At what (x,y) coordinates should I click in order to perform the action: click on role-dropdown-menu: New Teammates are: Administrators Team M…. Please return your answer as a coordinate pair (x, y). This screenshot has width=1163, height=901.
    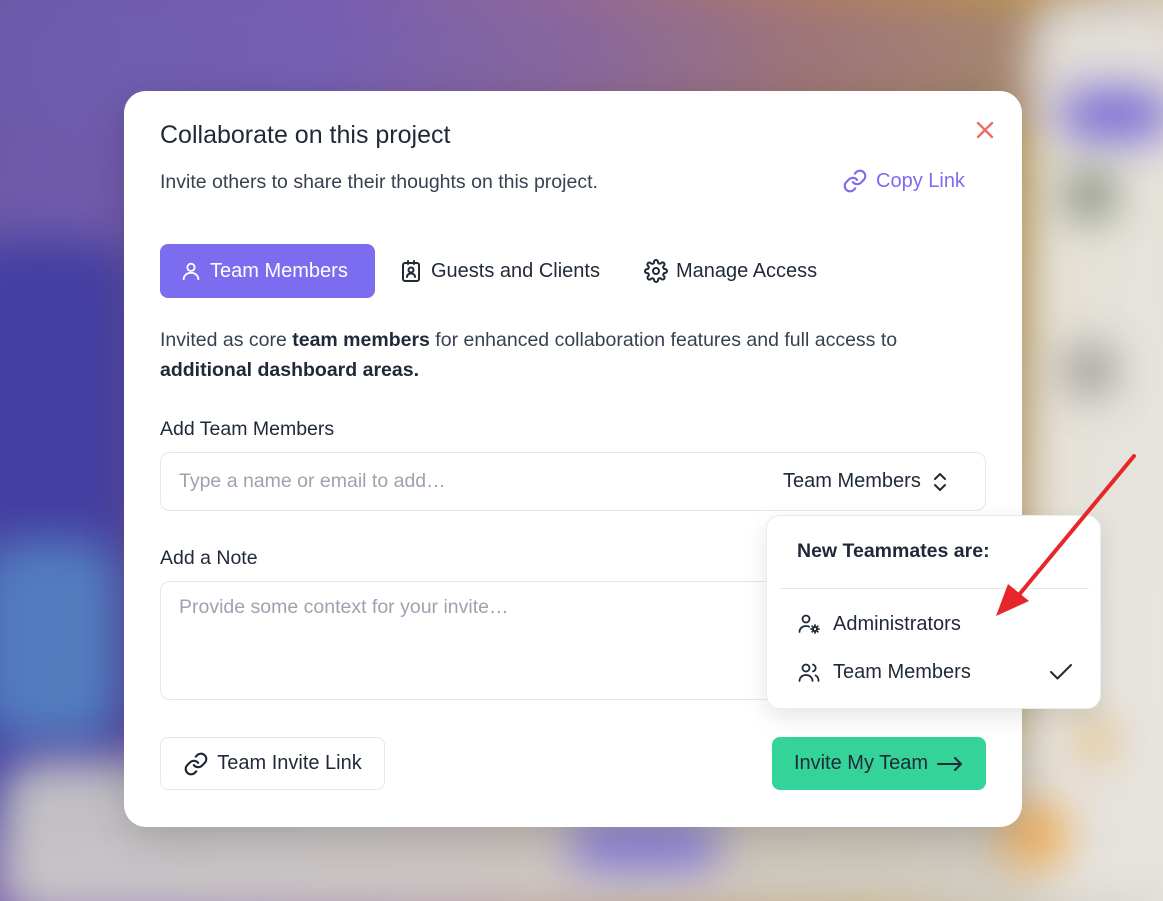
    Looking at the image, I should click on (933, 612).